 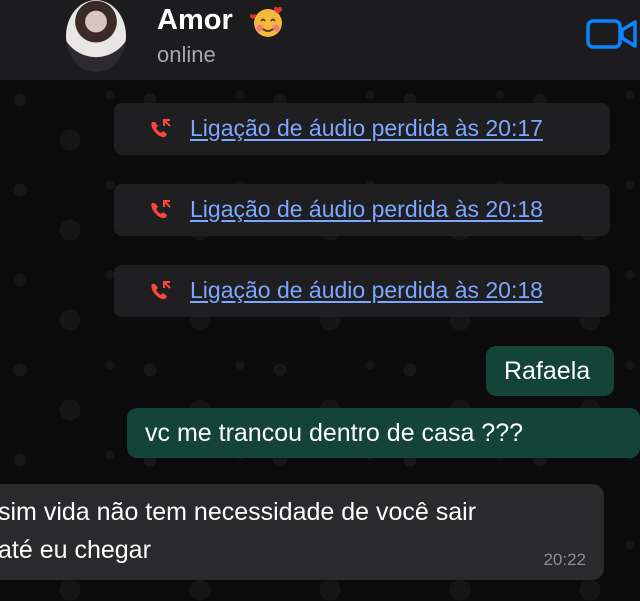 I want to click on message-time: 20:22, so click(x=564, y=559).